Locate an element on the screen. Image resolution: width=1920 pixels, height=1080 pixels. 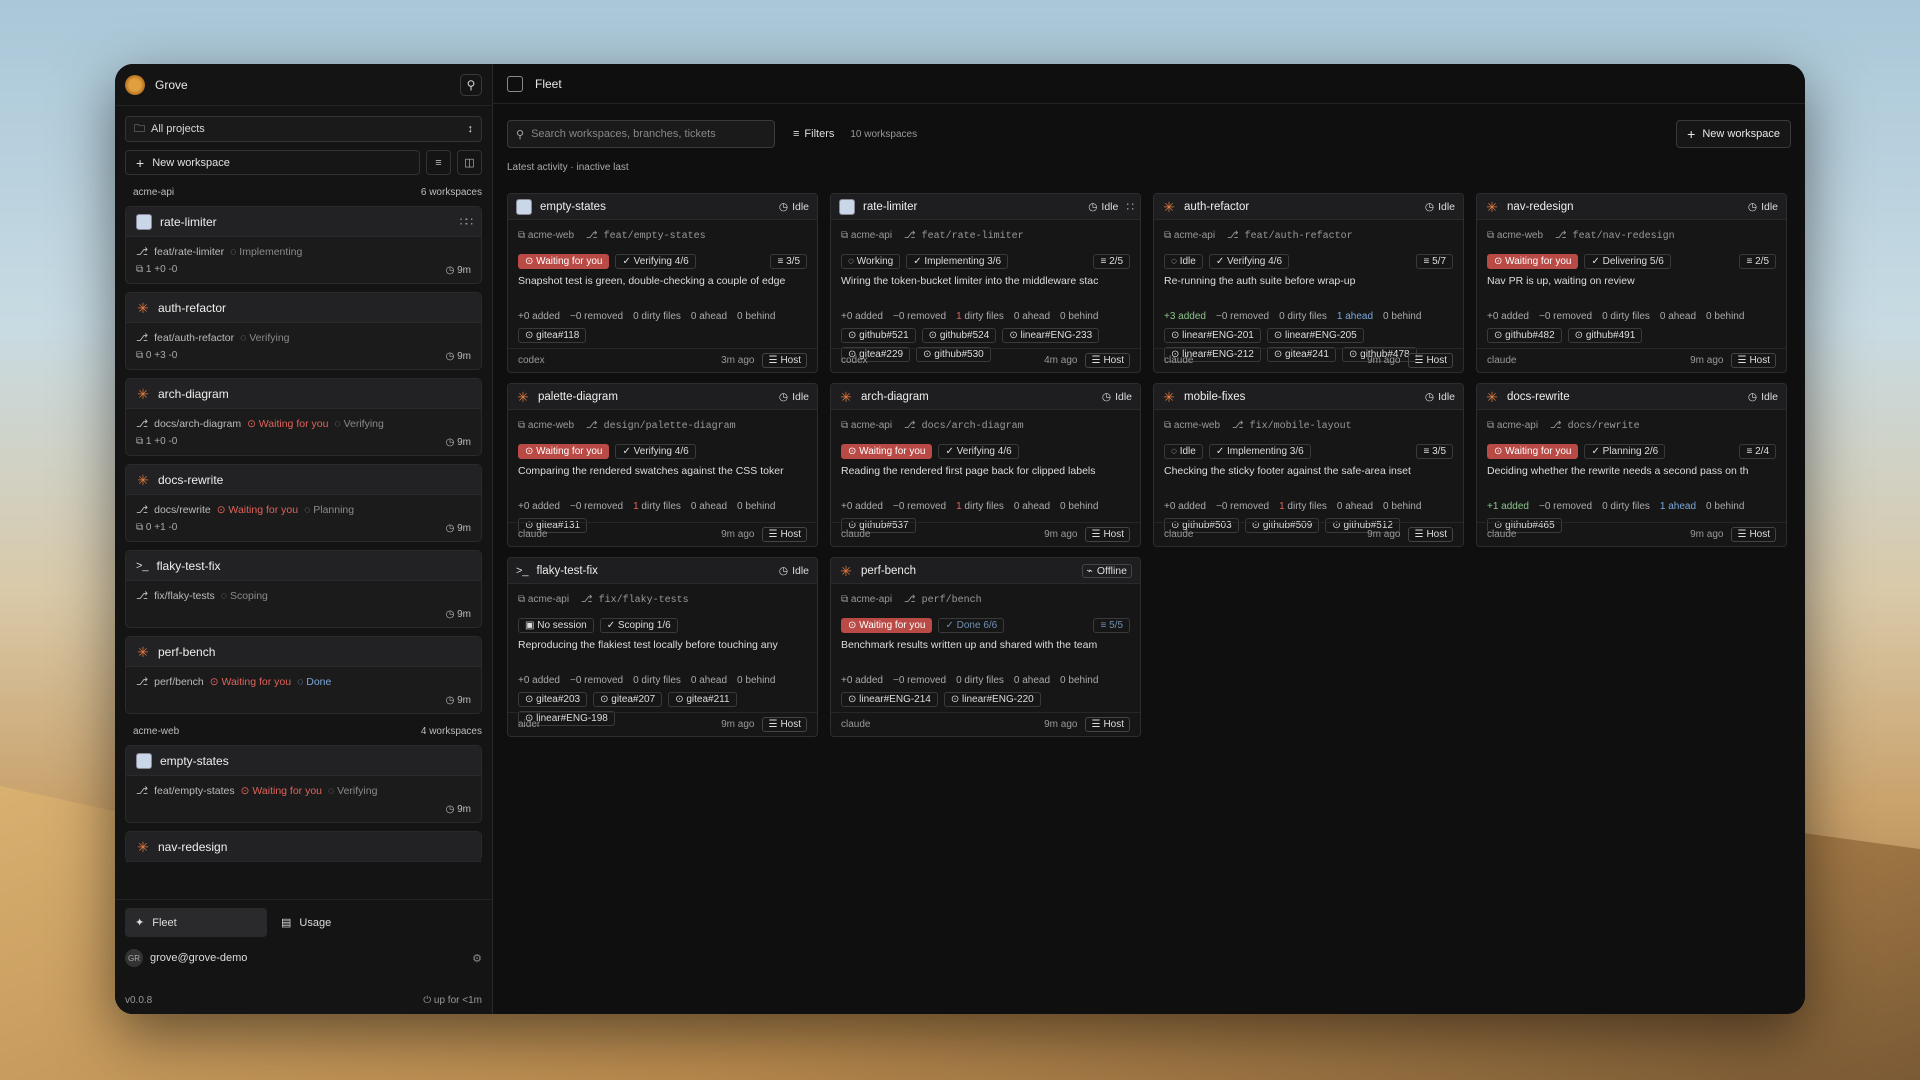
workspace-name: docs-rewrite is located at coordinates (1538, 396).